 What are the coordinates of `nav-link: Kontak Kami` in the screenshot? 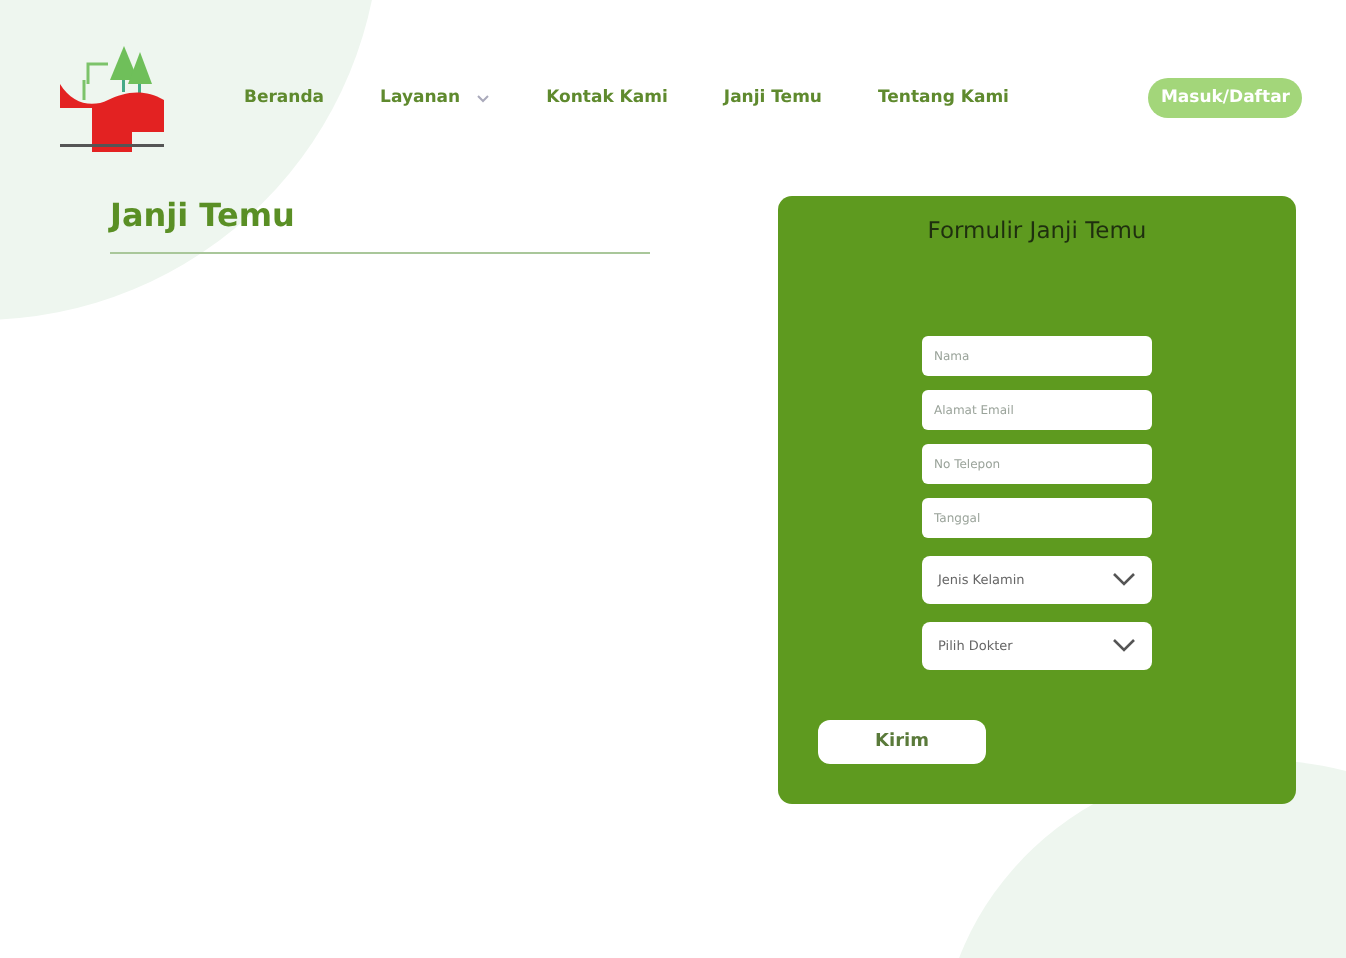 It's located at (607, 98).